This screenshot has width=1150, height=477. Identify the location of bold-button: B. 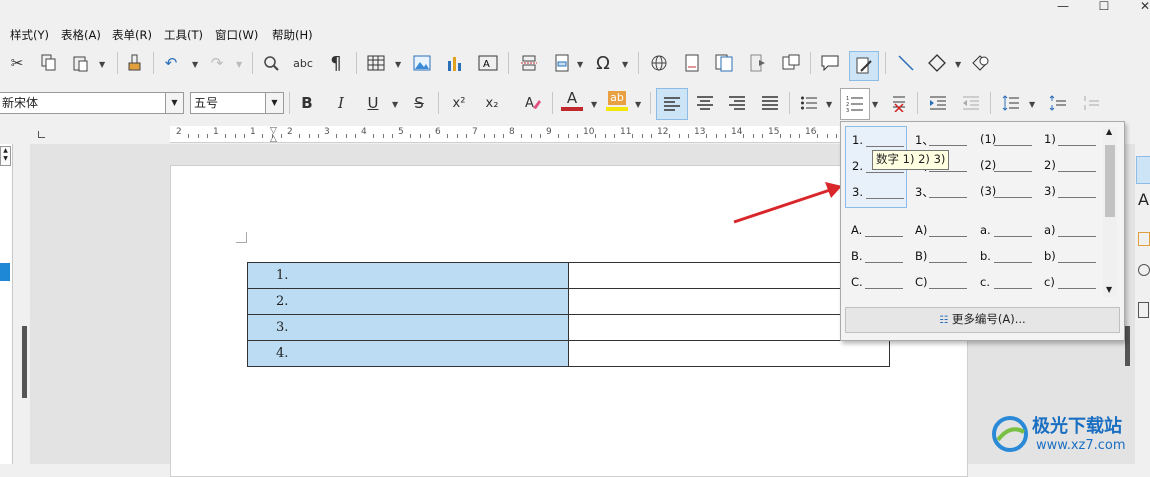
(307, 103).